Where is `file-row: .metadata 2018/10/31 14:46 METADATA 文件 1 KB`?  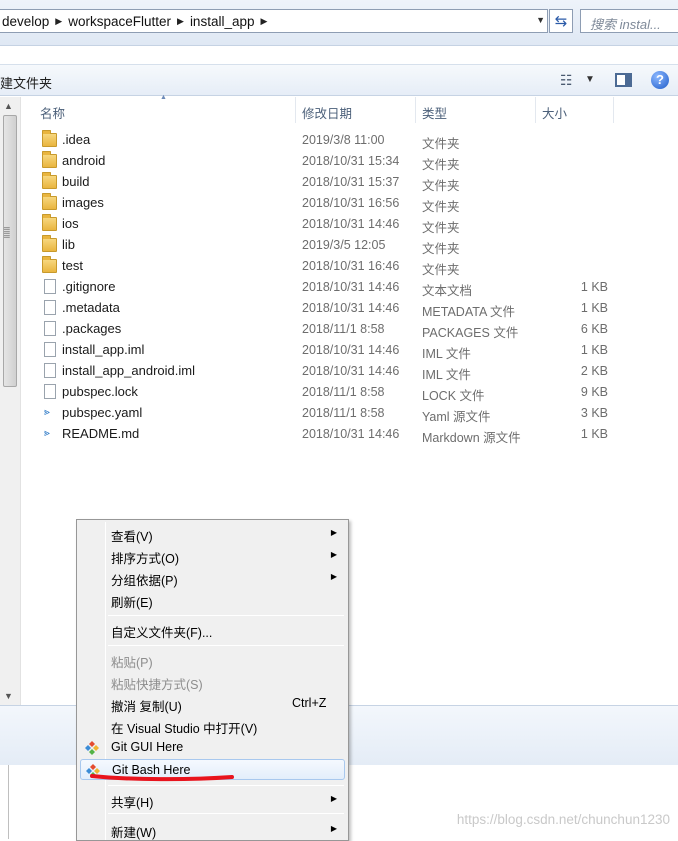
file-row: .metadata 2018/10/31 14:46 METADATA 文件 1 KB is located at coordinates (355, 308).